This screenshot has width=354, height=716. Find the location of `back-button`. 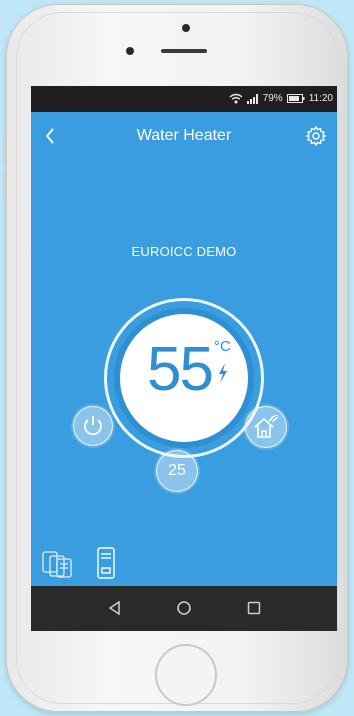

back-button is located at coordinates (50, 136).